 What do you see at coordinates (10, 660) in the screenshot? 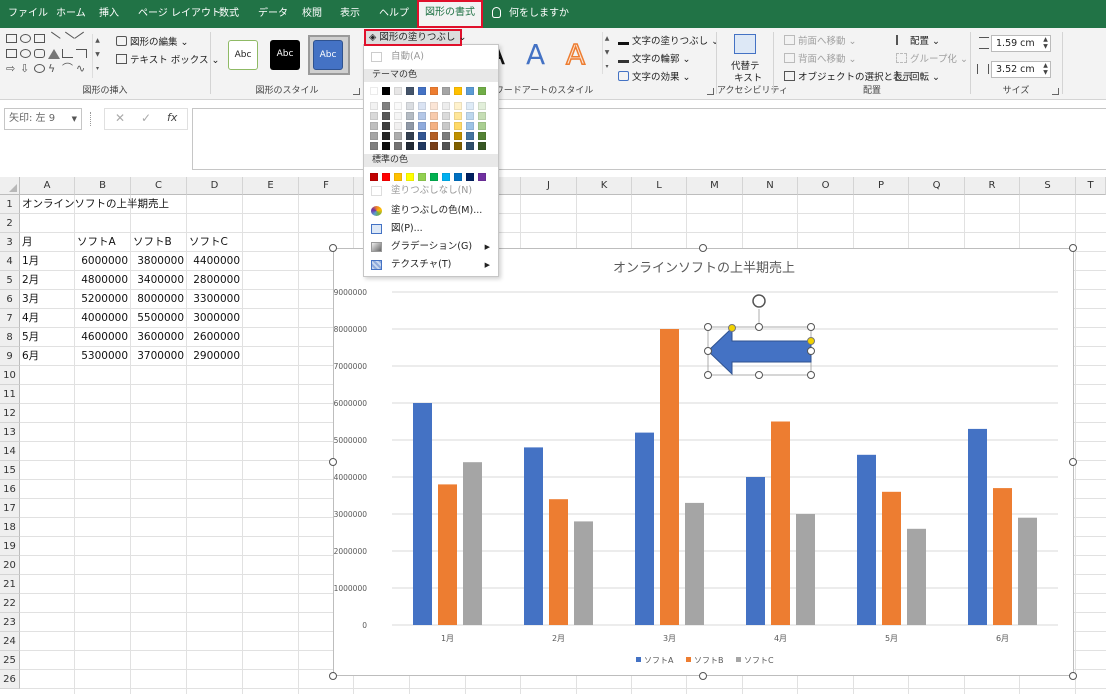
I see `row-header-25: 25` at bounding box center [10, 660].